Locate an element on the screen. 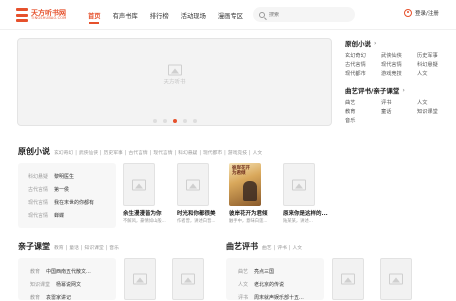  section-tab: 历史军事 is located at coordinates (113, 153).